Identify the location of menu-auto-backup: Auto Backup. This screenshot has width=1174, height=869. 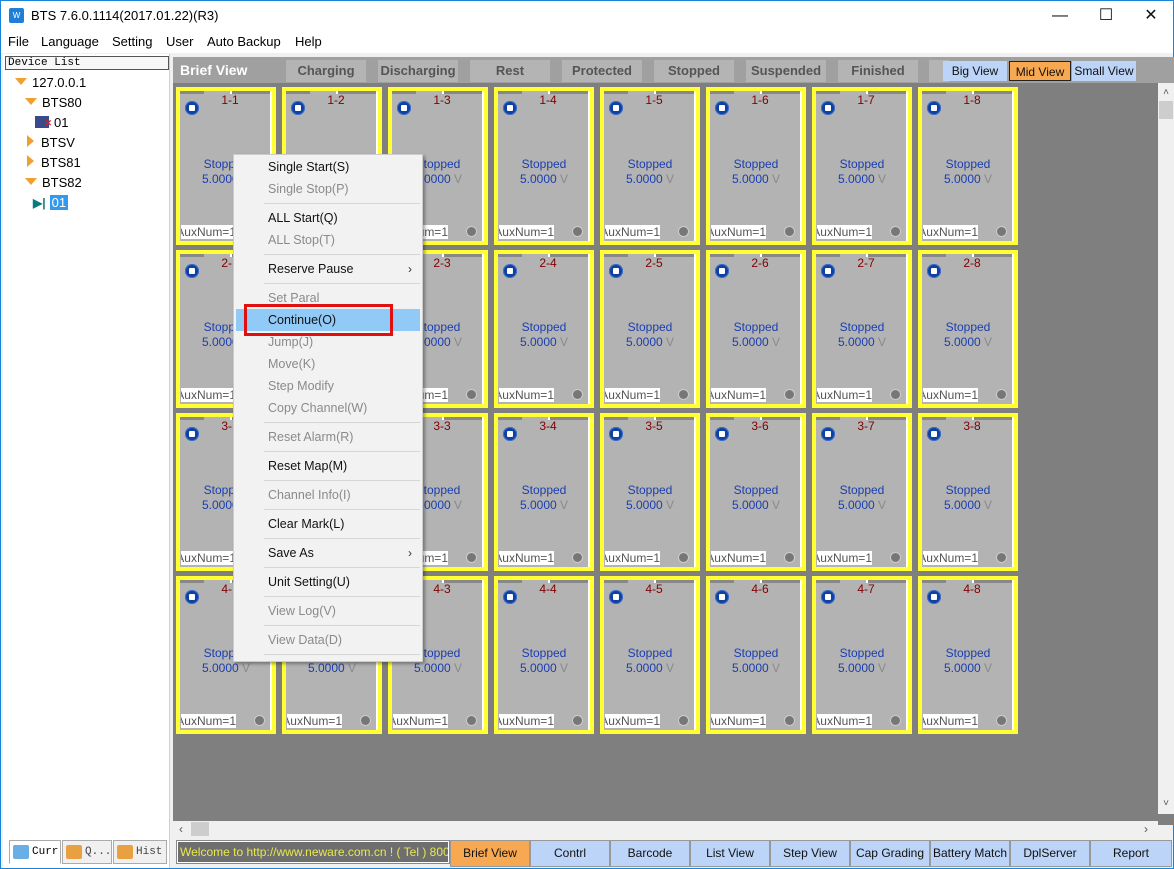
(244, 41).